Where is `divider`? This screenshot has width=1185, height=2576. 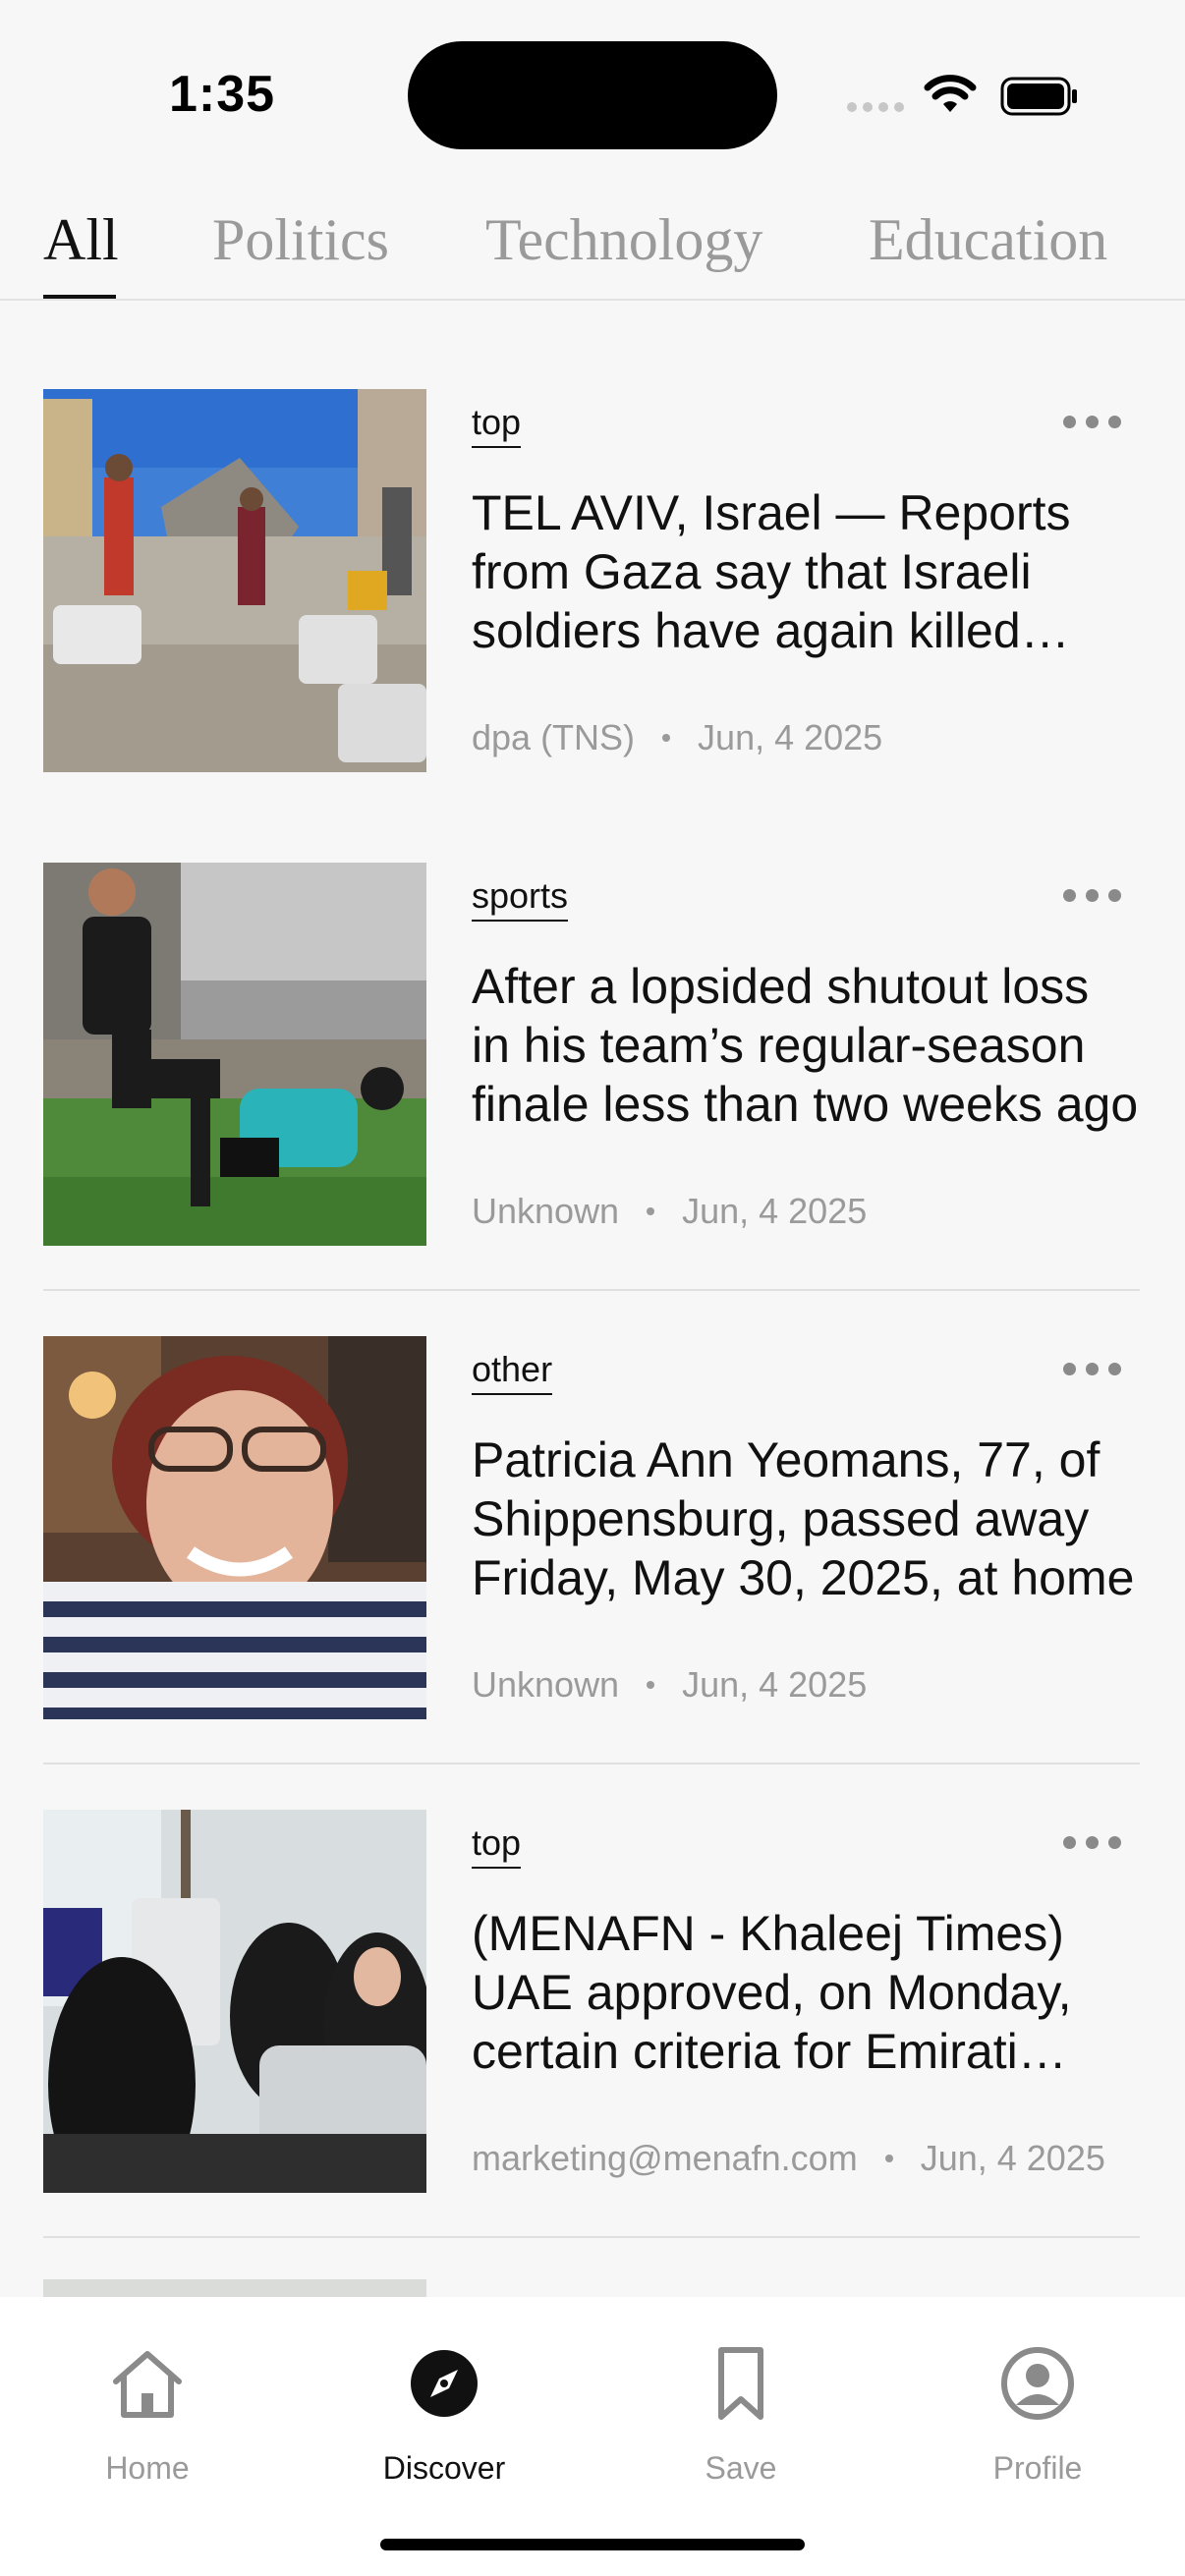 divider is located at coordinates (592, 2237).